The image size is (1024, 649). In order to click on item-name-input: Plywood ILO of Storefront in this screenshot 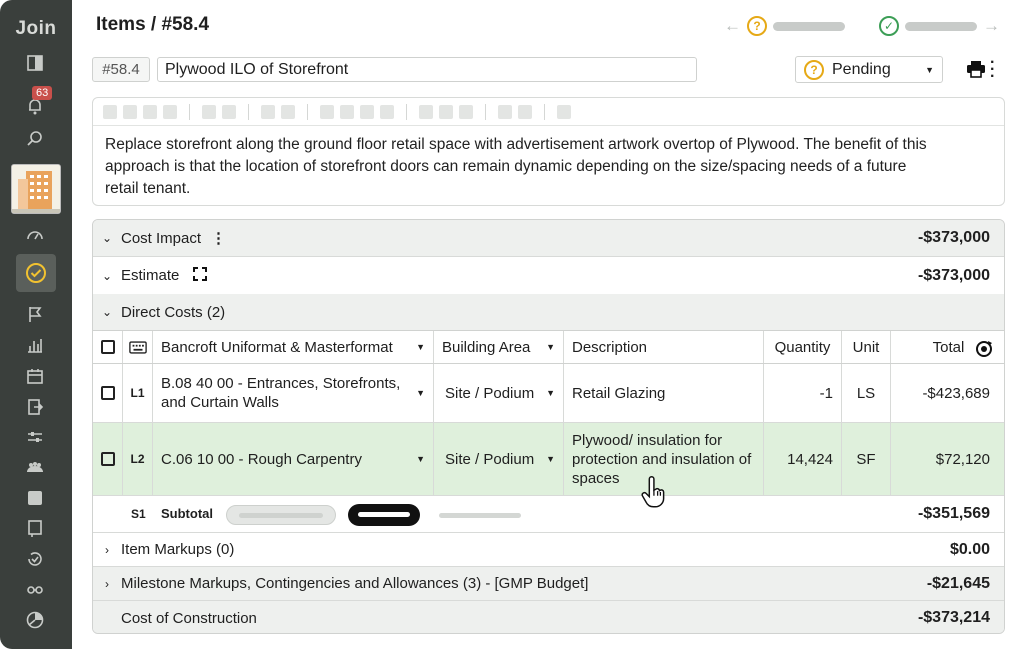, I will do `click(427, 69)`.